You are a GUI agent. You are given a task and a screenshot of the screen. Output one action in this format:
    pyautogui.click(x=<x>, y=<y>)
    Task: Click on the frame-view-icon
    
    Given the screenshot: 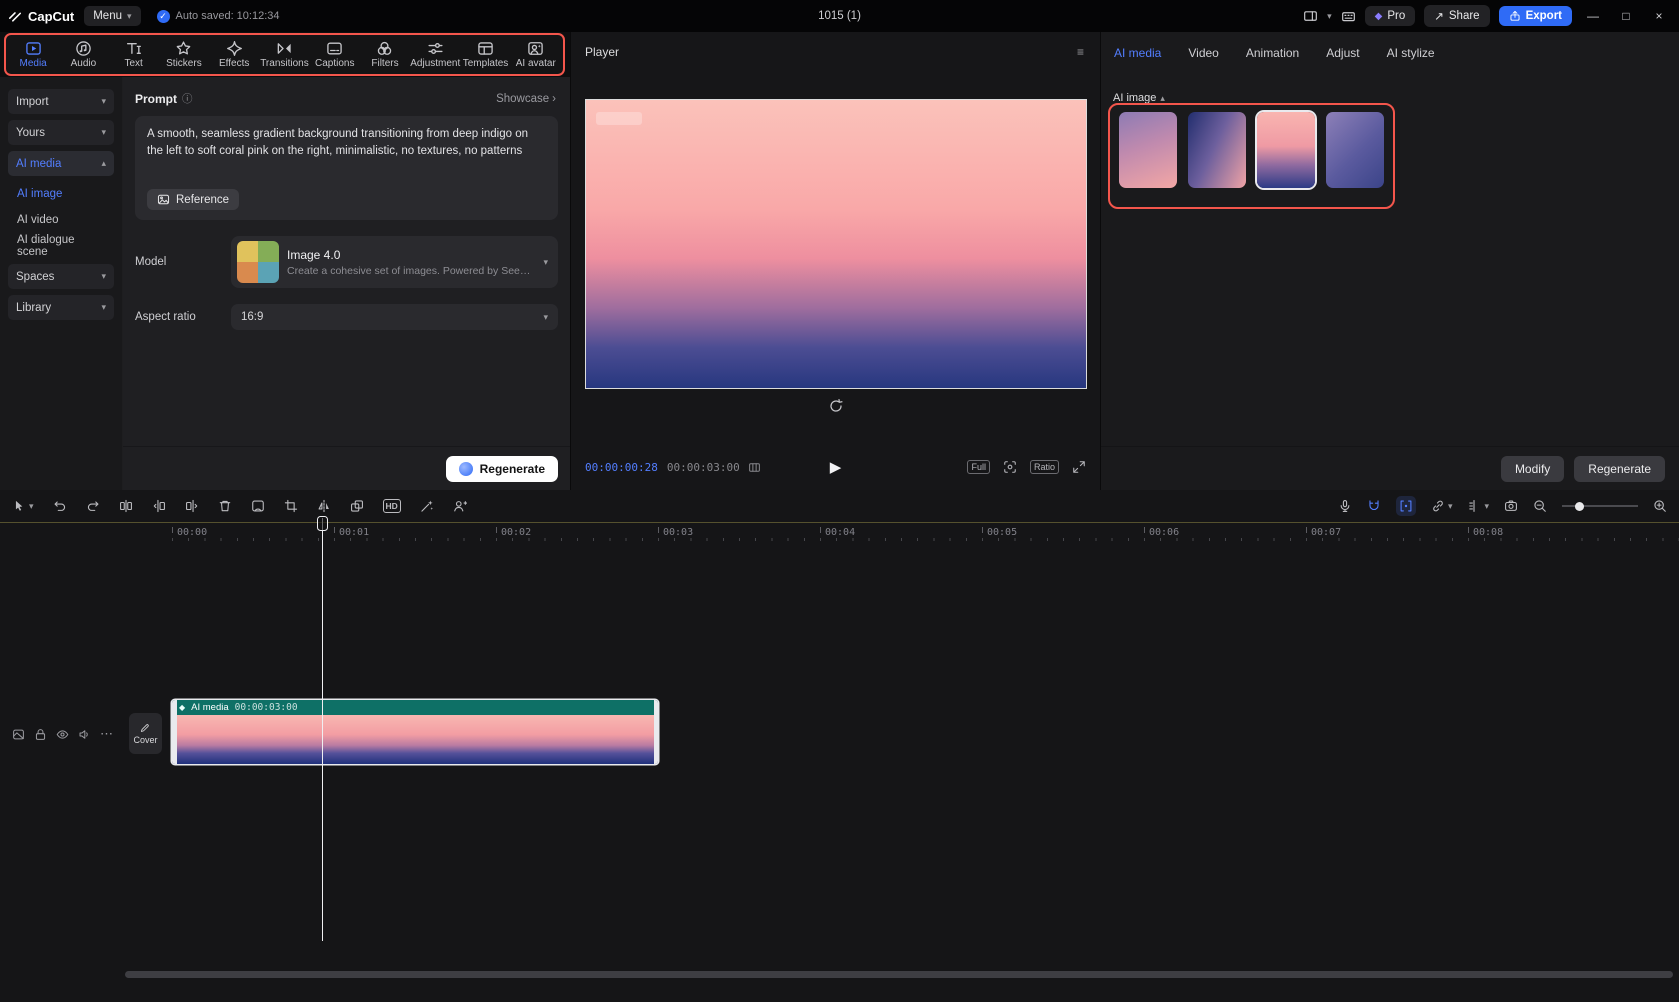 What is the action you would take?
    pyautogui.click(x=754, y=467)
    